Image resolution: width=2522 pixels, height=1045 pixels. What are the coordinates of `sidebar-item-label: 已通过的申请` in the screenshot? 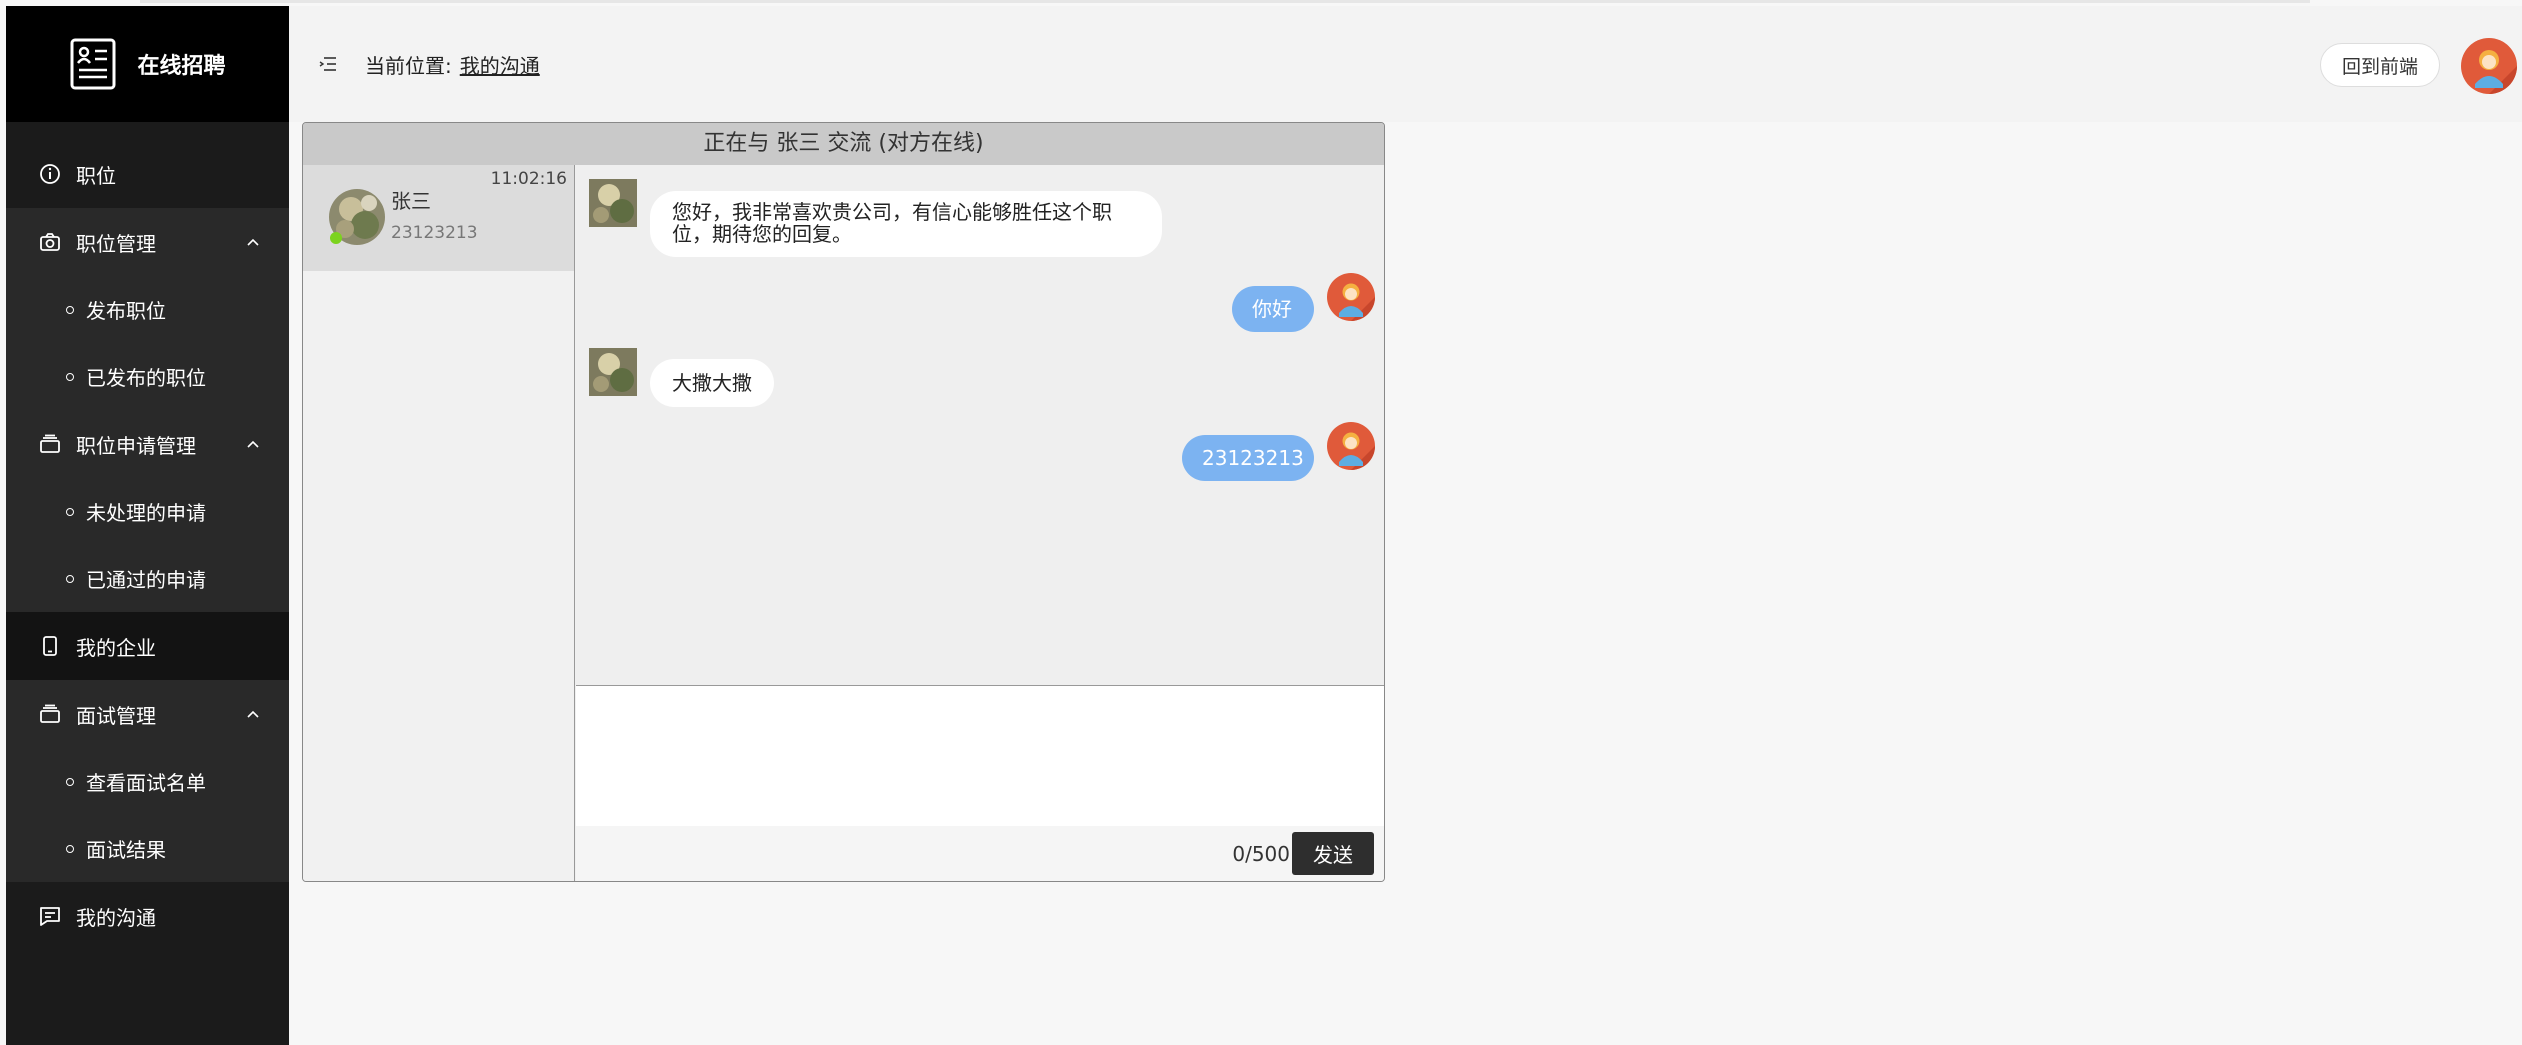 It's located at (146, 580).